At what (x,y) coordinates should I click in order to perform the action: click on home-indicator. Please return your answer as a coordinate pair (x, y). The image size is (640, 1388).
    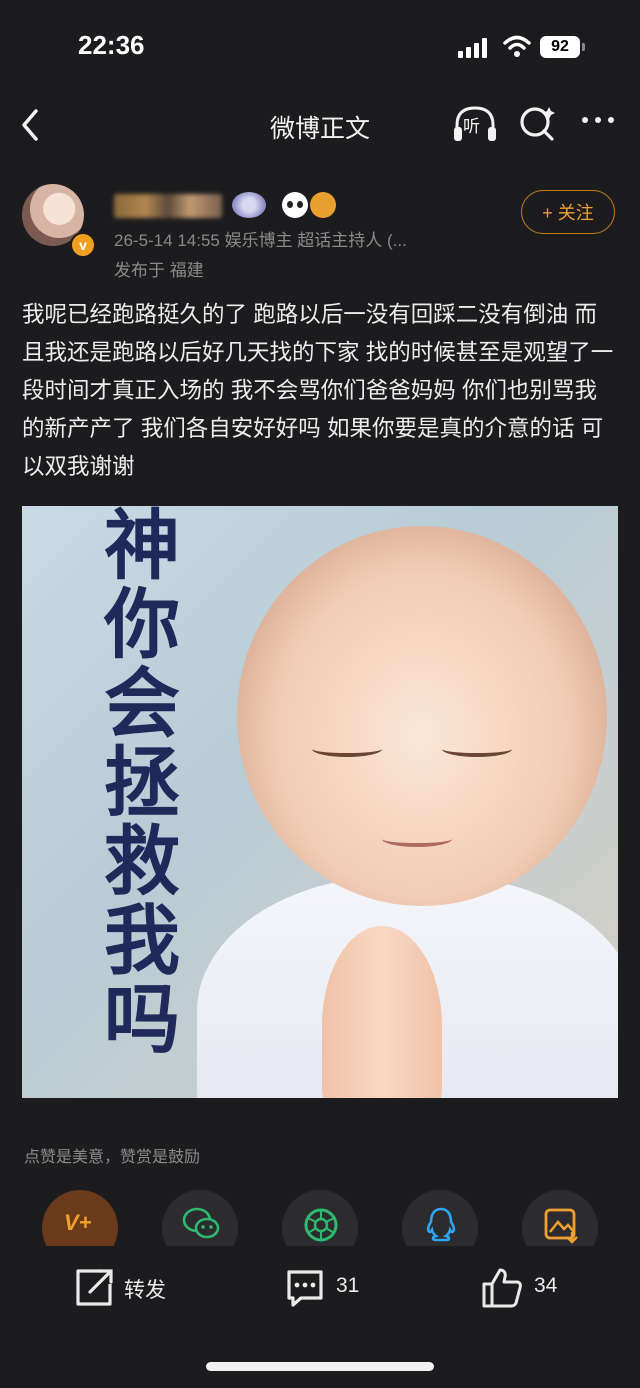
    Looking at the image, I should click on (320, 1366).